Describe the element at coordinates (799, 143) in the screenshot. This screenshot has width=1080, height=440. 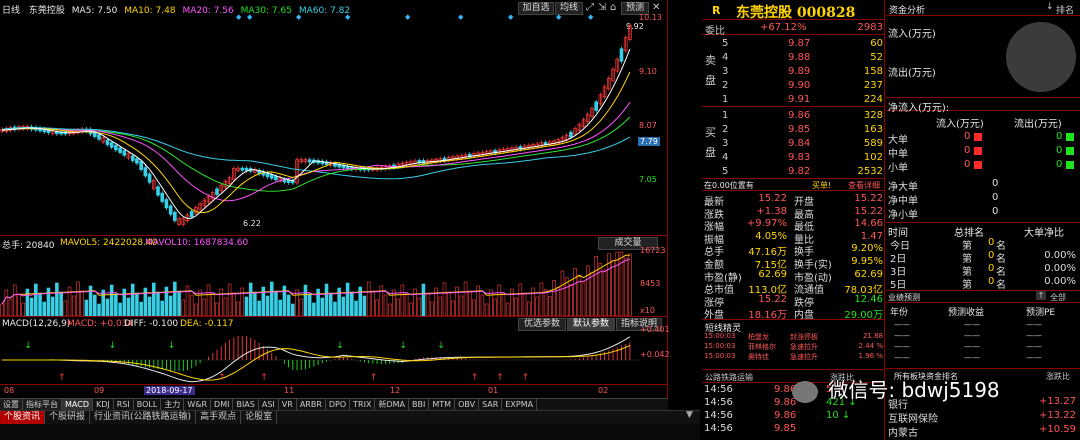
I see `book-price: 9.84` at that location.